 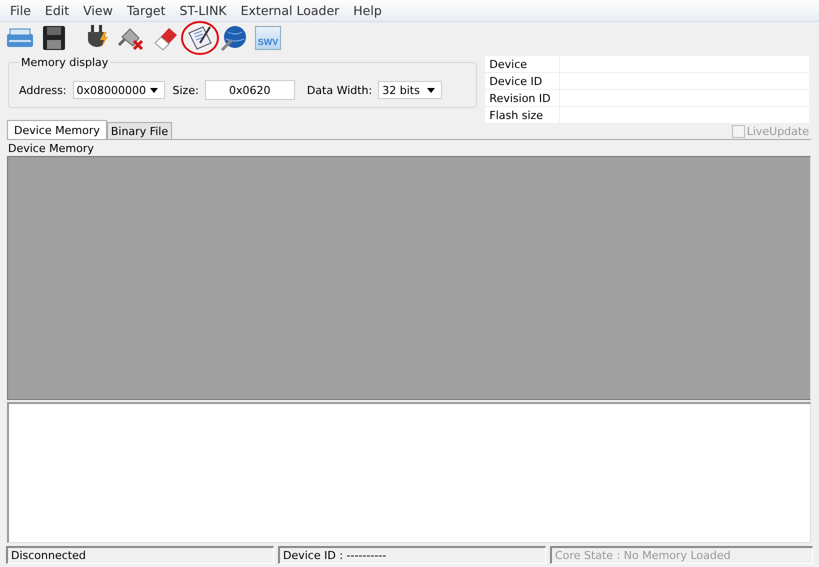 I want to click on scanner-icon, so click(x=20, y=38).